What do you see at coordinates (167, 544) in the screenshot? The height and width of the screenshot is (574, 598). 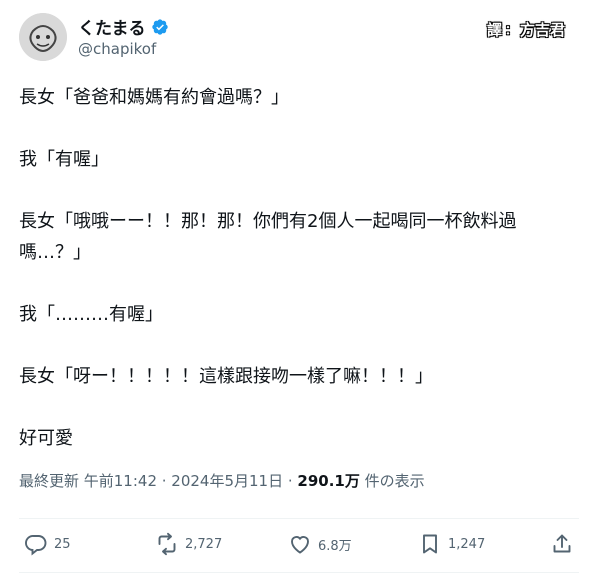 I see `repost-icon` at bounding box center [167, 544].